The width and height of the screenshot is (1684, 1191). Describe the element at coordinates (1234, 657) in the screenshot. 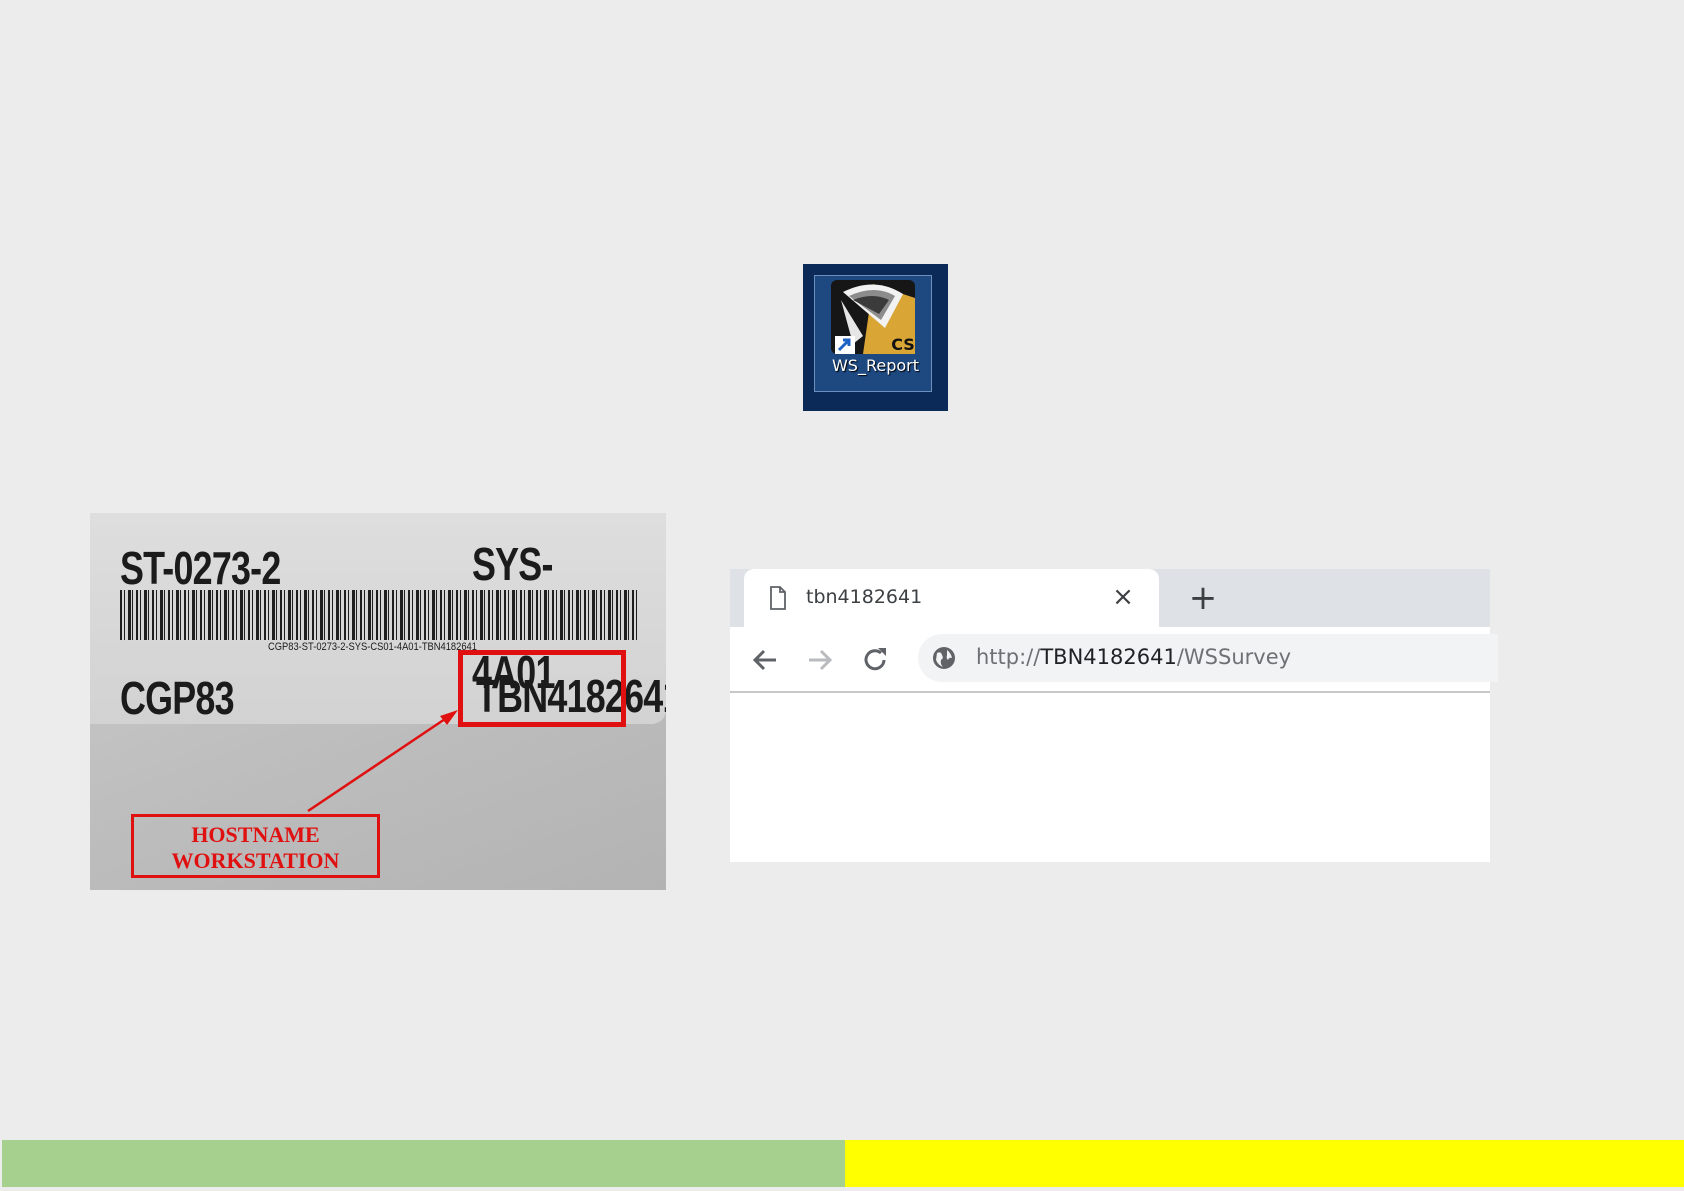

I see `url-path: /WSSurvey` at that location.